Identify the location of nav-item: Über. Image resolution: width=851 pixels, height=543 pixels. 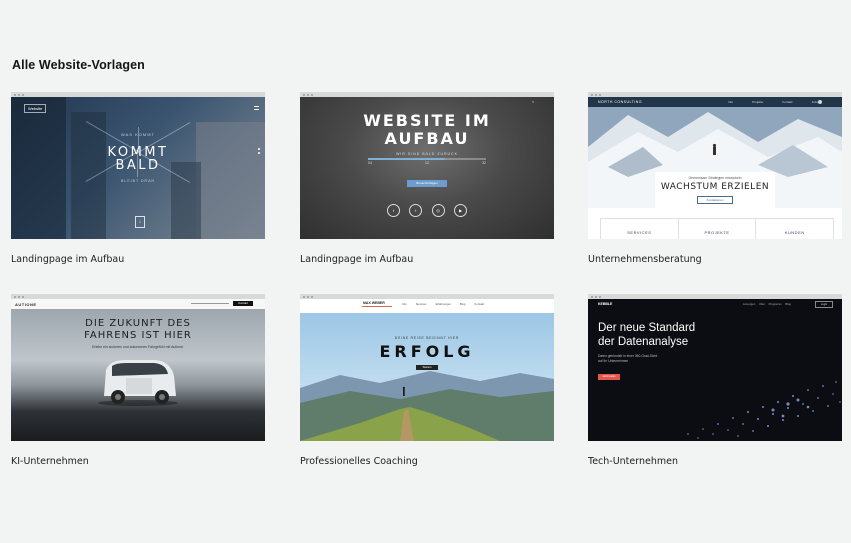
(762, 304).